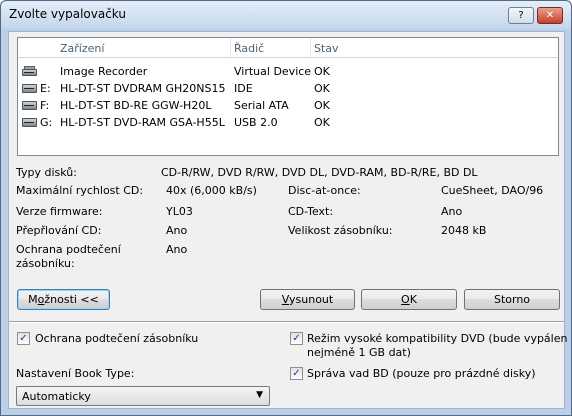 This screenshot has width=572, height=416. I want to click on list-header: Zařízení Řadič Stav, so click(288, 48).